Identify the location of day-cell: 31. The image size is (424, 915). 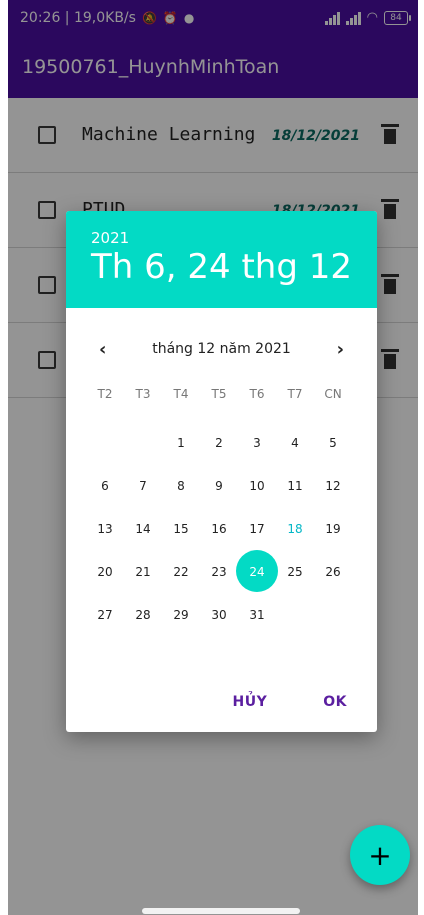
(257, 614).